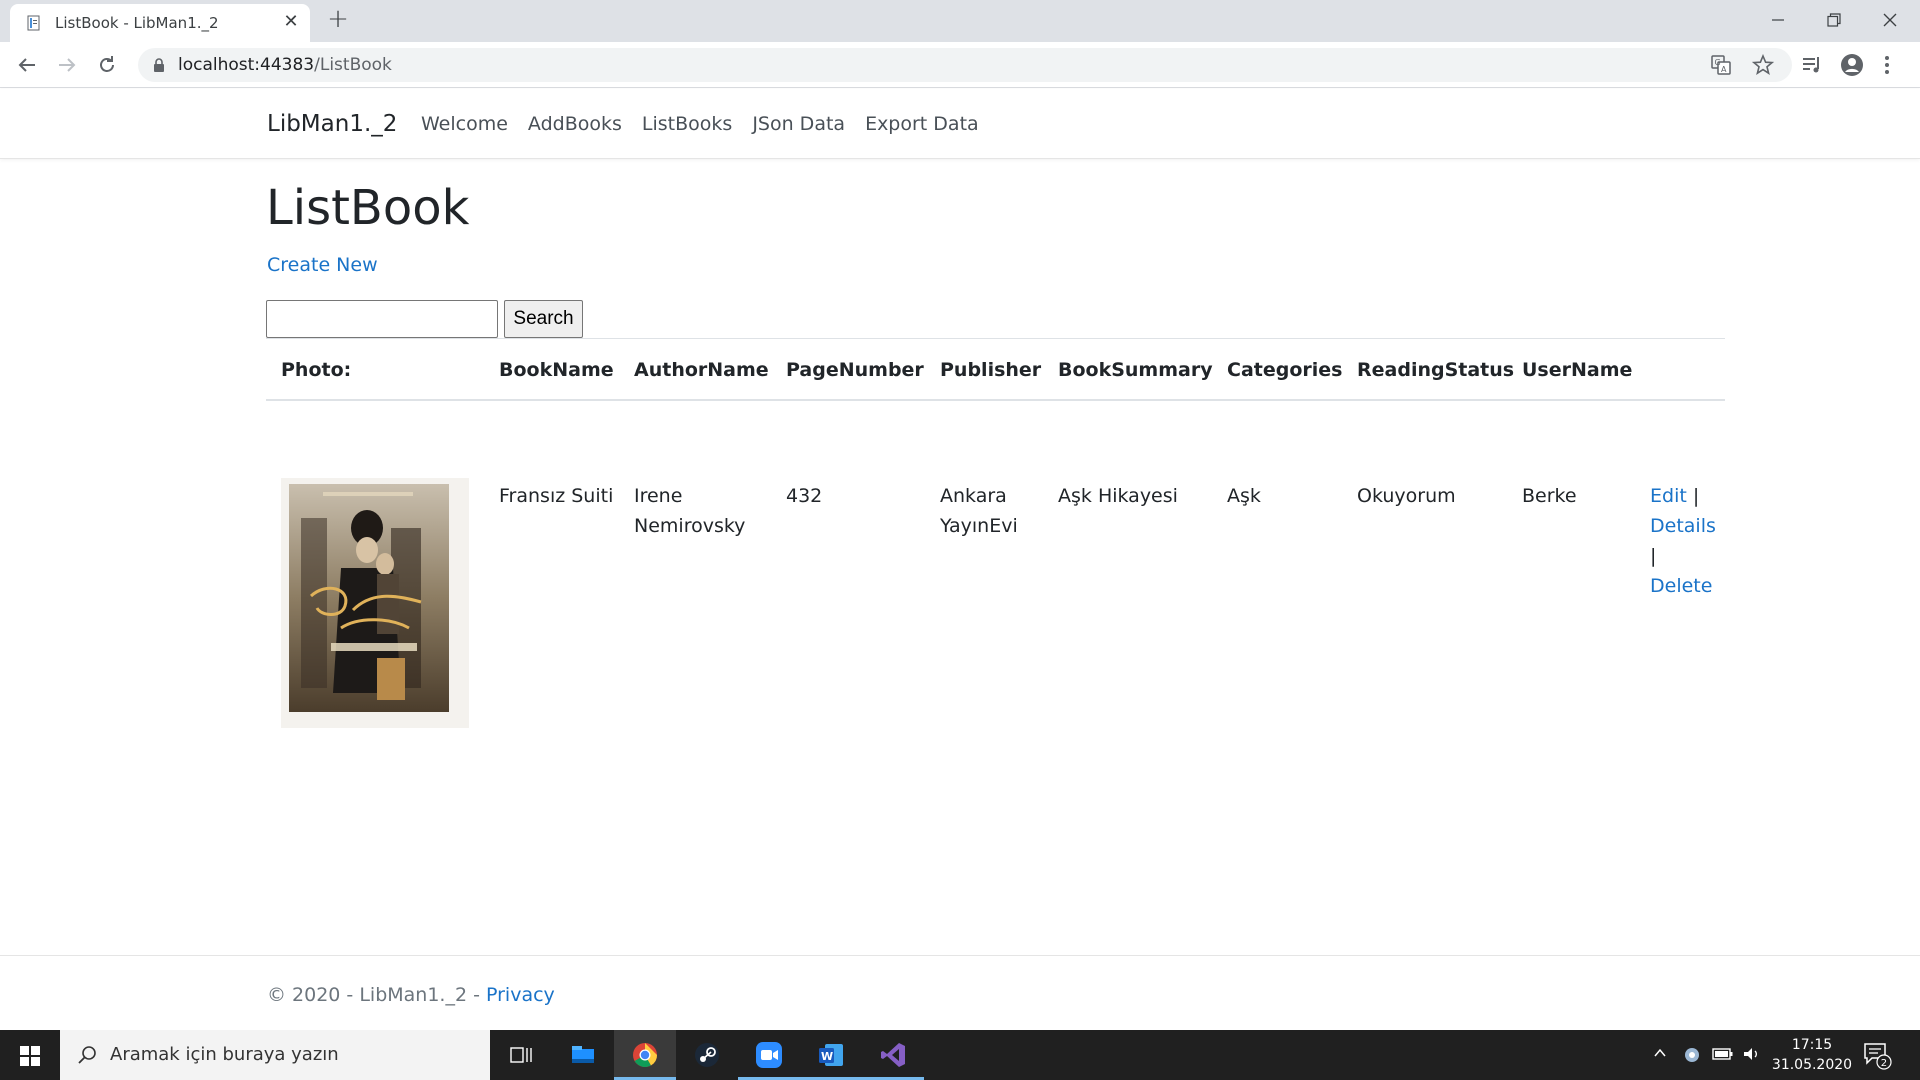 The height and width of the screenshot is (1080, 1920). Describe the element at coordinates (1683, 526) in the screenshot. I see `details-link: Details` at that location.